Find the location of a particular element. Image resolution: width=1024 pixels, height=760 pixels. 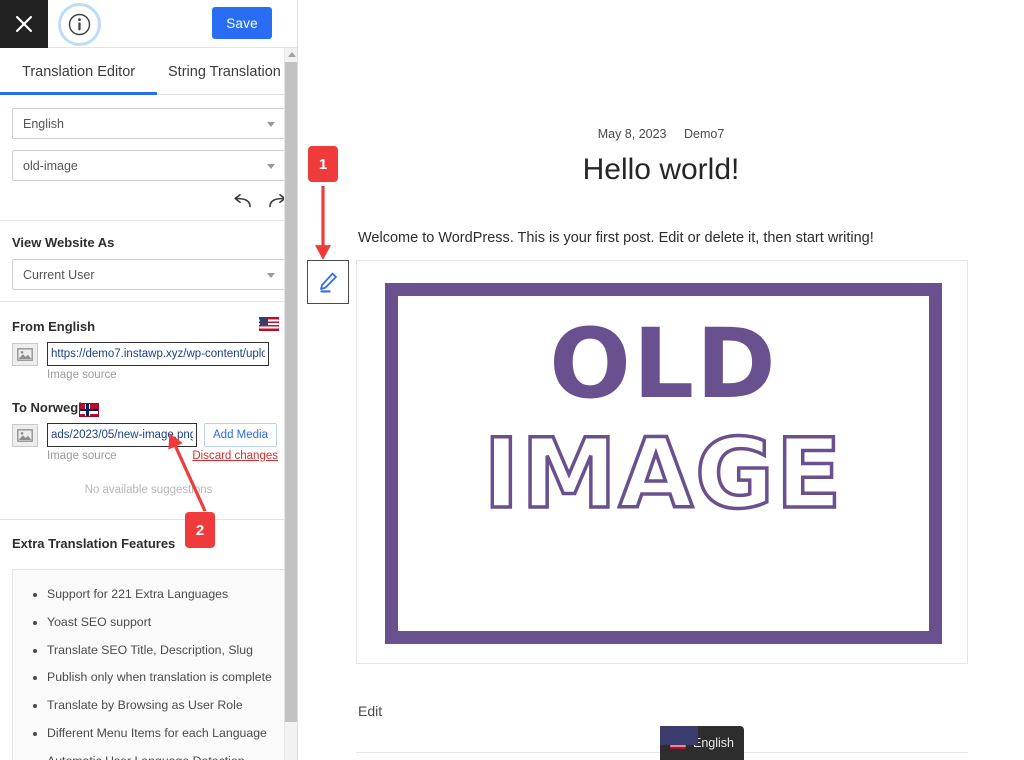

source-image-url-input is located at coordinates (158, 354).